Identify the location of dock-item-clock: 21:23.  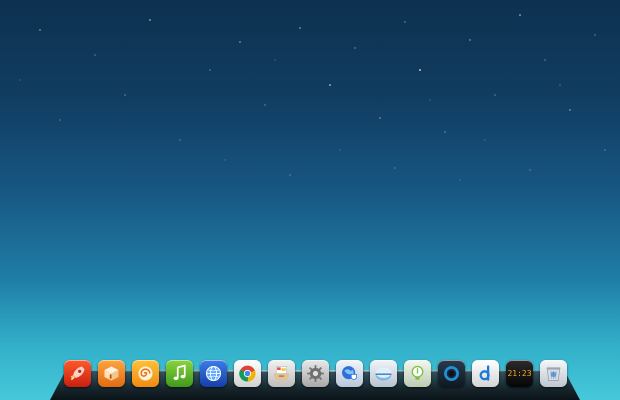
(519, 373).